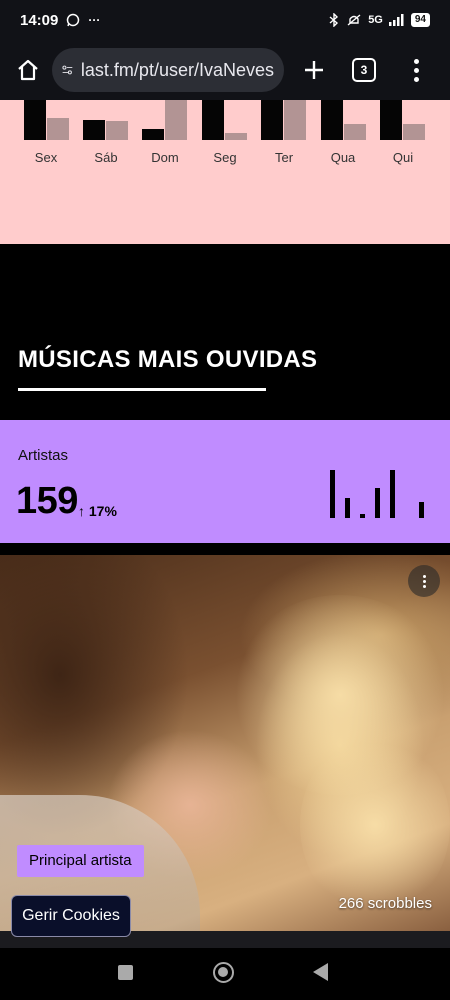  Describe the element at coordinates (225, 157) in the screenshot. I see `day-label: Seg` at that location.